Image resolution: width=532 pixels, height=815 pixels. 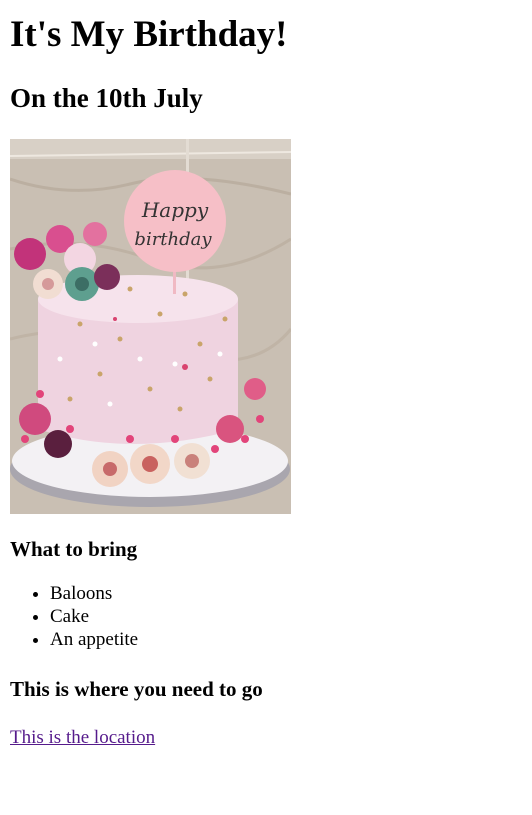 What do you see at coordinates (106, 98) in the screenshot?
I see `date-subtitle: On the 10th July` at bounding box center [106, 98].